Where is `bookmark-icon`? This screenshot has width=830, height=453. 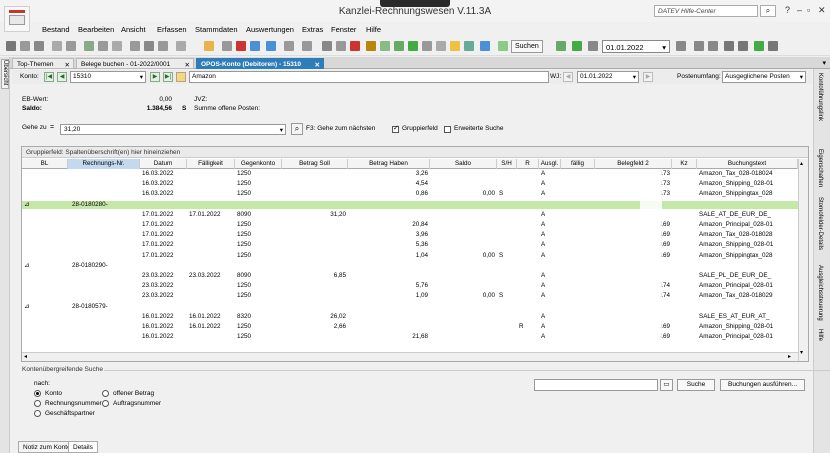 bookmark-icon is located at coordinates (469, 46).